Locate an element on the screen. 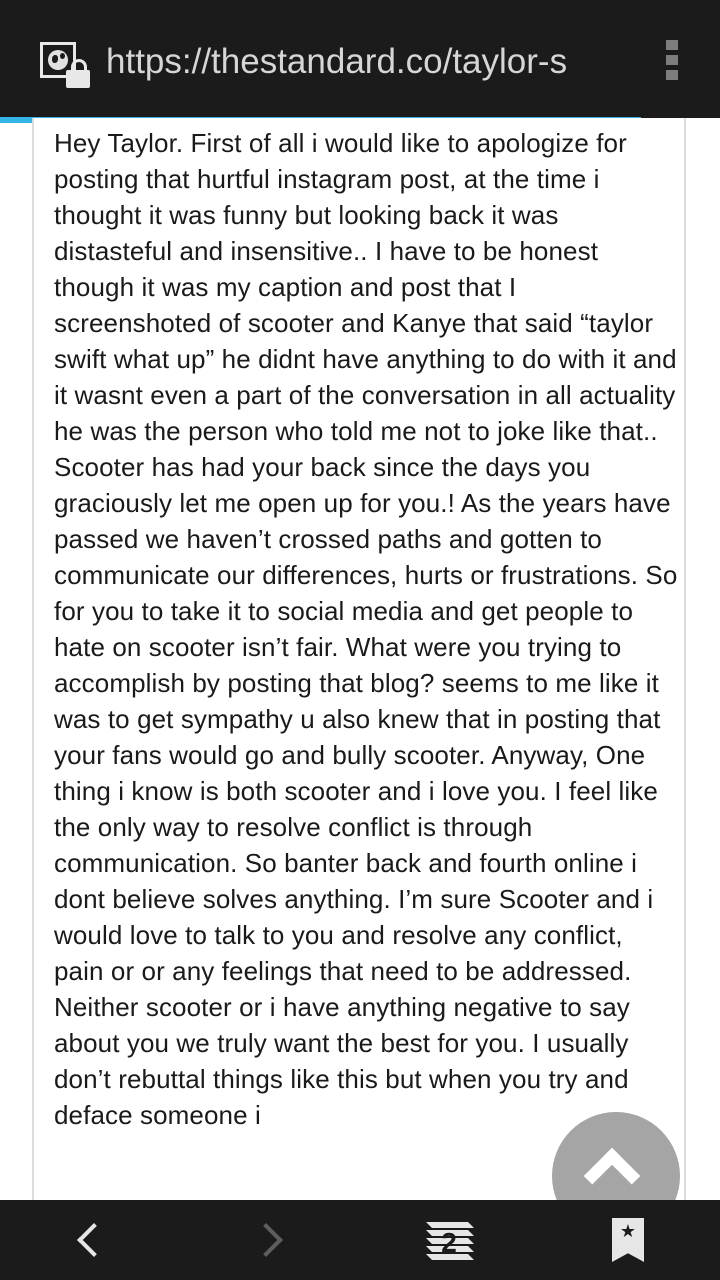  url-toolbar: https://thestandard.co/taylor-s is located at coordinates (360, 59).